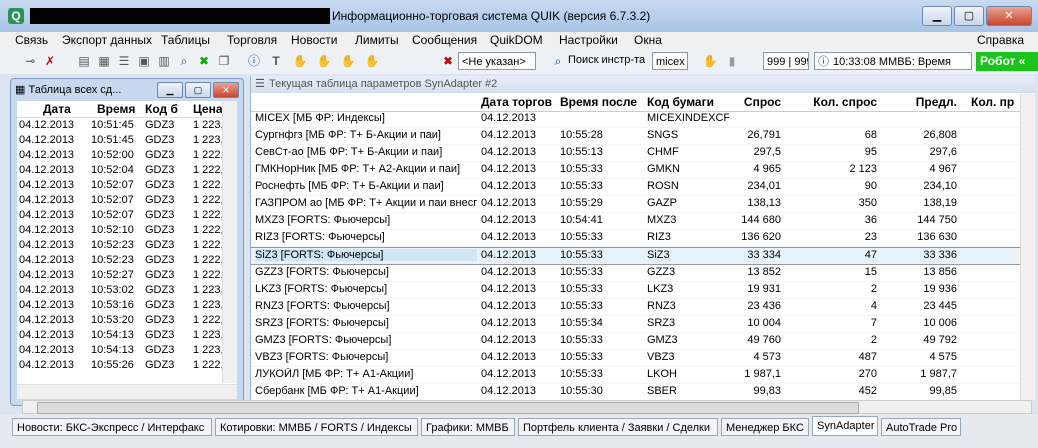 Image resolution: width=1038 pixels, height=448 pixels. Describe the element at coordinates (127, 290) in the screenshot. I see `trade-row: 04.12.2013 10:53:02 GDZ3 1 223,` at that location.